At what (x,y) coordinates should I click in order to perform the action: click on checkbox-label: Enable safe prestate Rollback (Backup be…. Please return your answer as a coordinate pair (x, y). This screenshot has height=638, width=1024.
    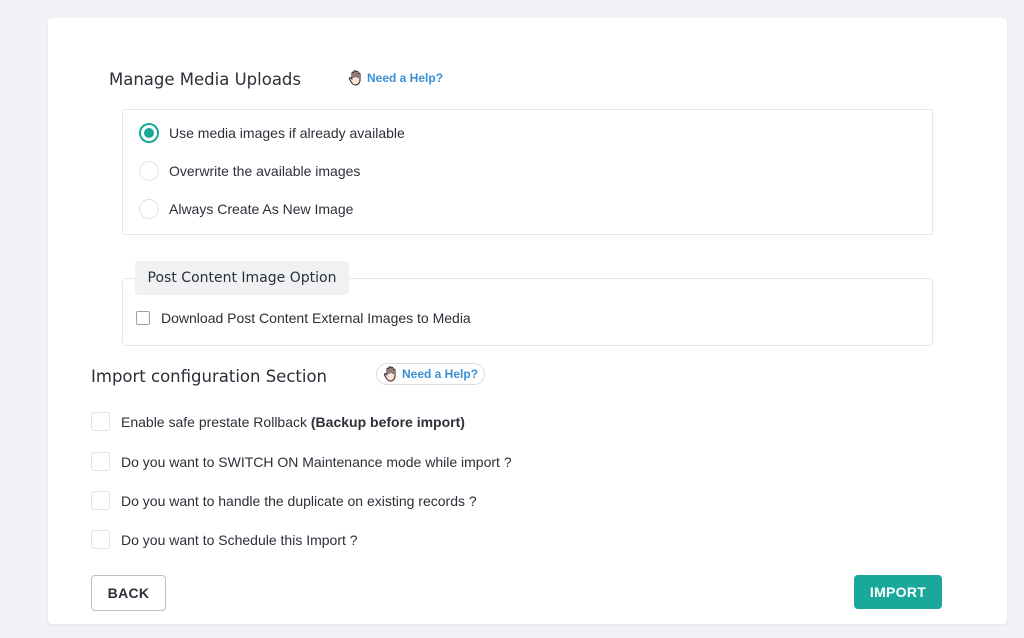
    Looking at the image, I should click on (293, 421).